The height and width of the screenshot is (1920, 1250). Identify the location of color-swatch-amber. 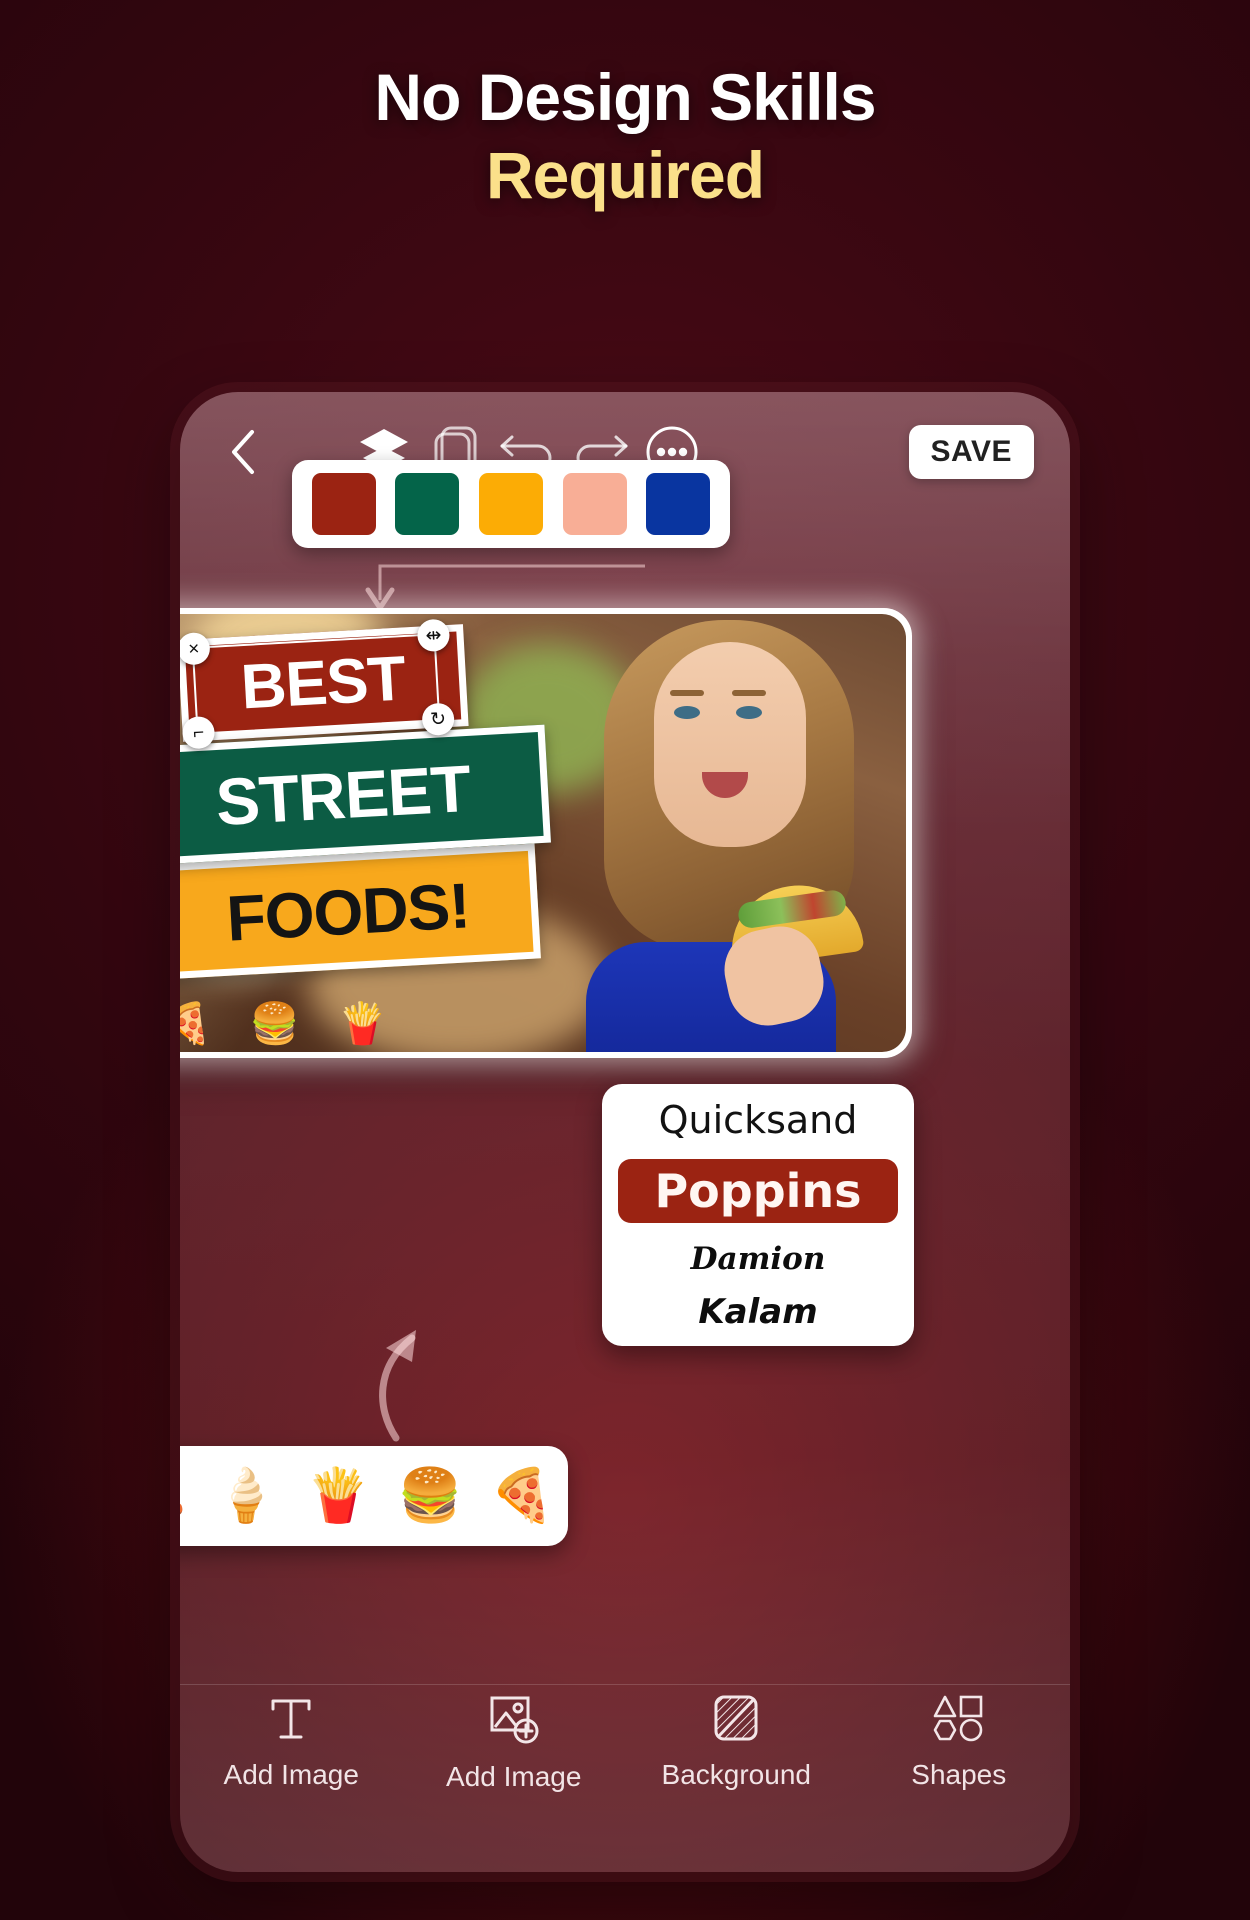
(510, 504).